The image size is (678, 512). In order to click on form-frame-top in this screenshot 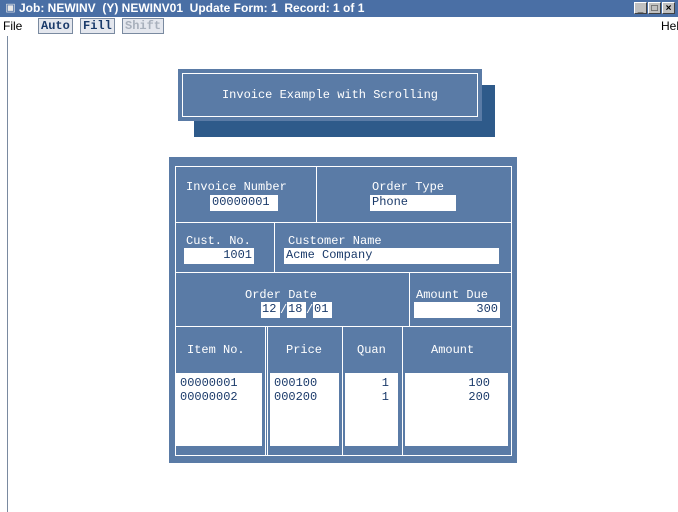, I will do `click(343, 166)`.